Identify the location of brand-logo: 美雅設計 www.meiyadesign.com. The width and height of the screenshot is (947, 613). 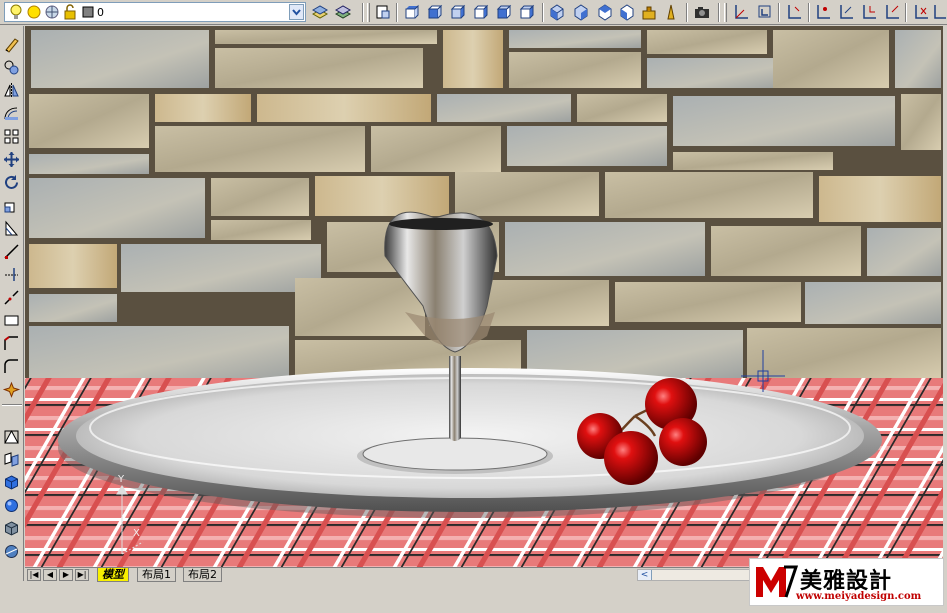
(846, 582).